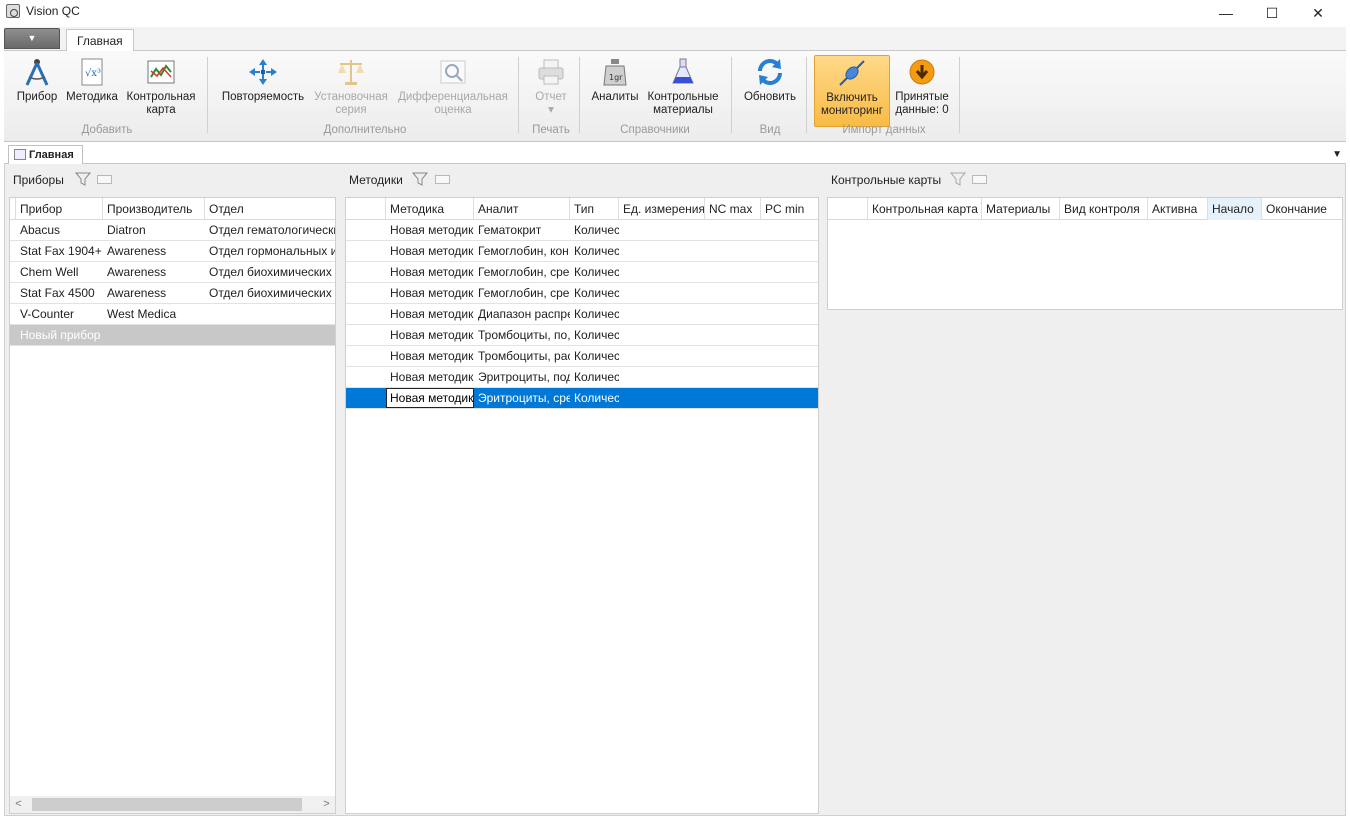  I want to click on cell-device: Abacus, so click(59, 230).